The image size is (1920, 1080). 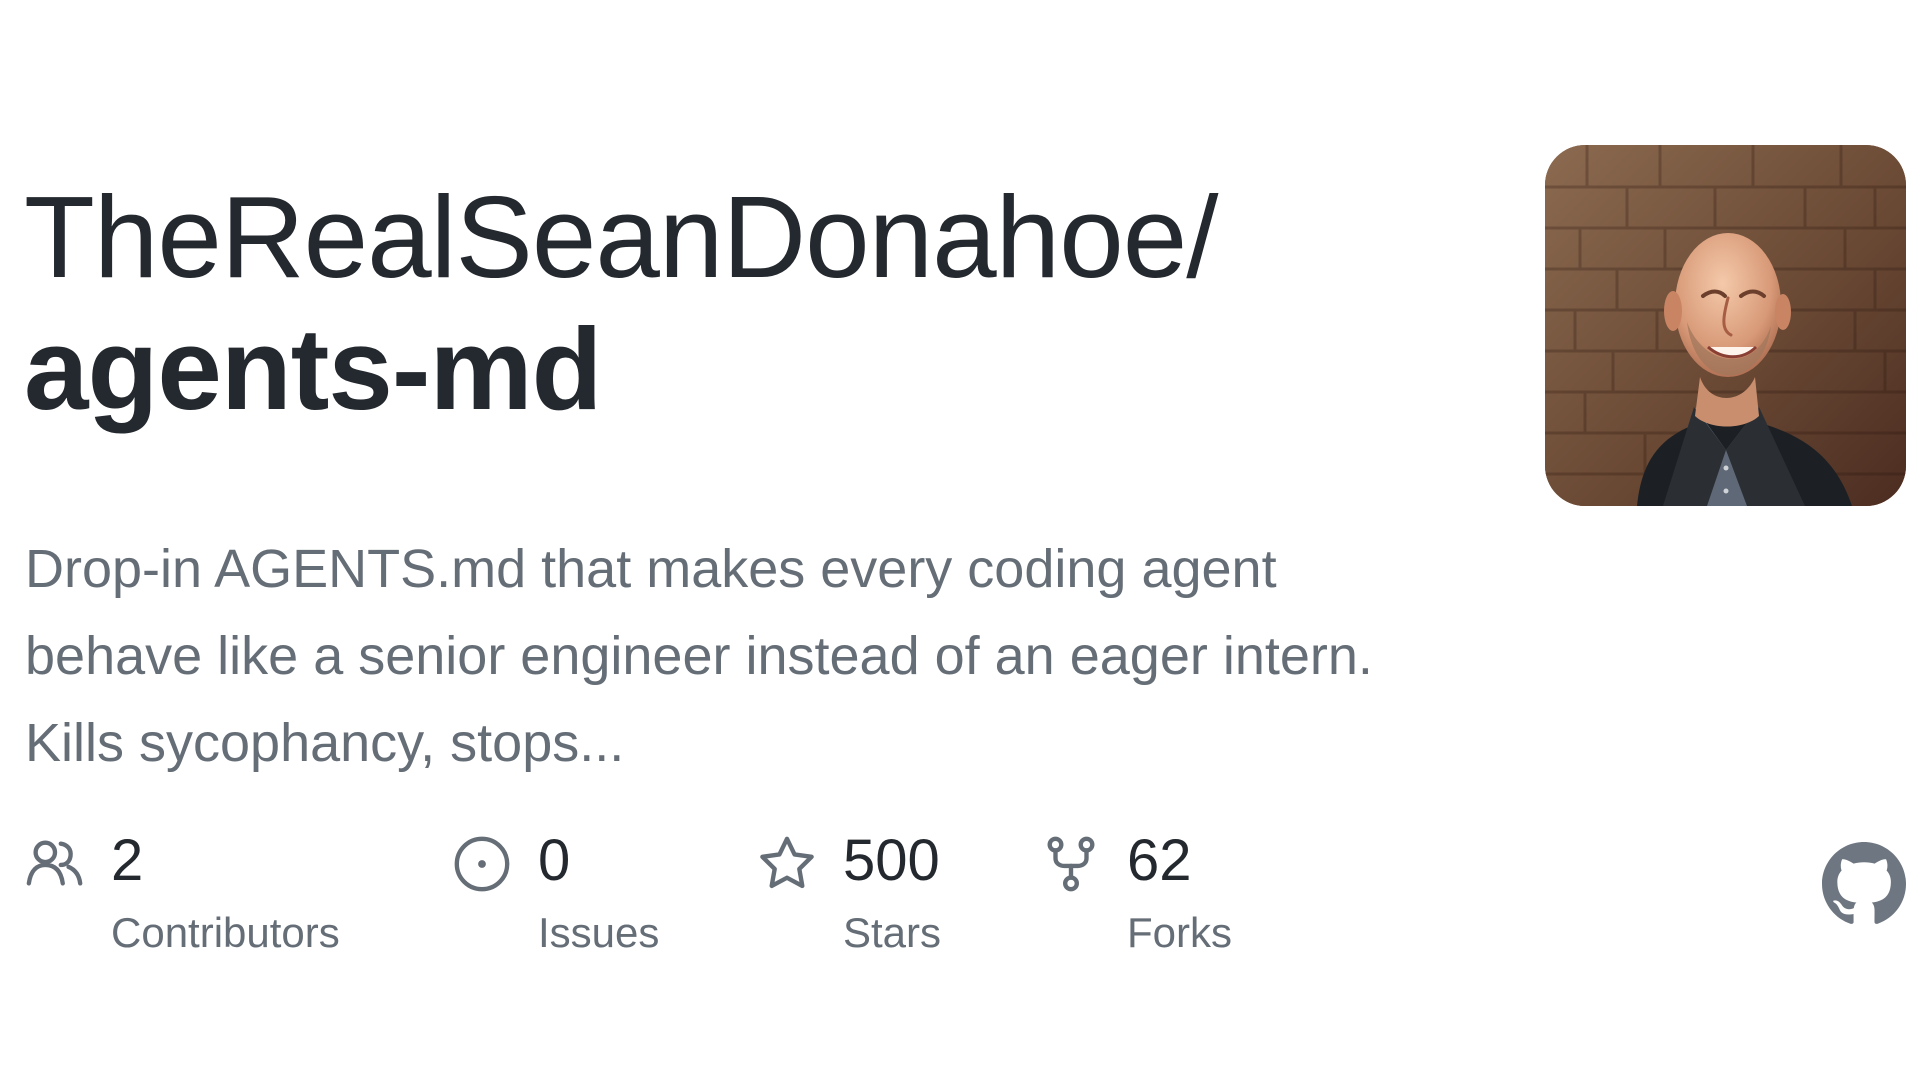 What do you see at coordinates (1179, 932) in the screenshot?
I see `forks-label: Forks` at bounding box center [1179, 932].